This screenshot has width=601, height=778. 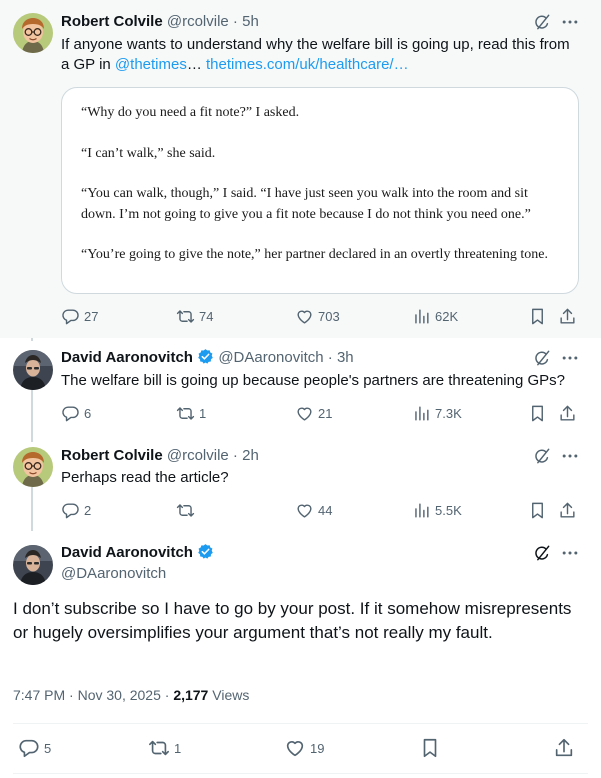 I want to click on views-button: 7.3K, so click(x=437, y=413).